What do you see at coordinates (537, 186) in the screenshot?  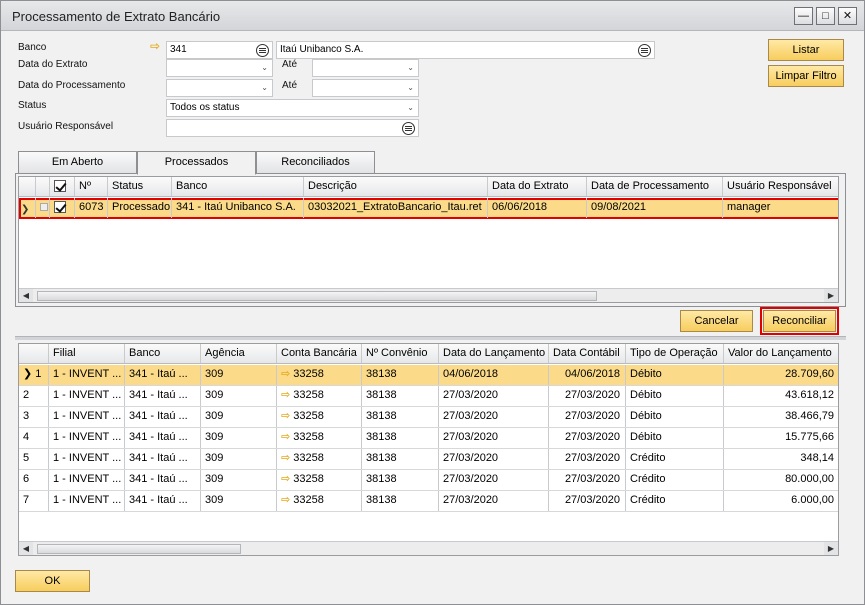 I see `col-data-extrato: Data do Extrato` at bounding box center [537, 186].